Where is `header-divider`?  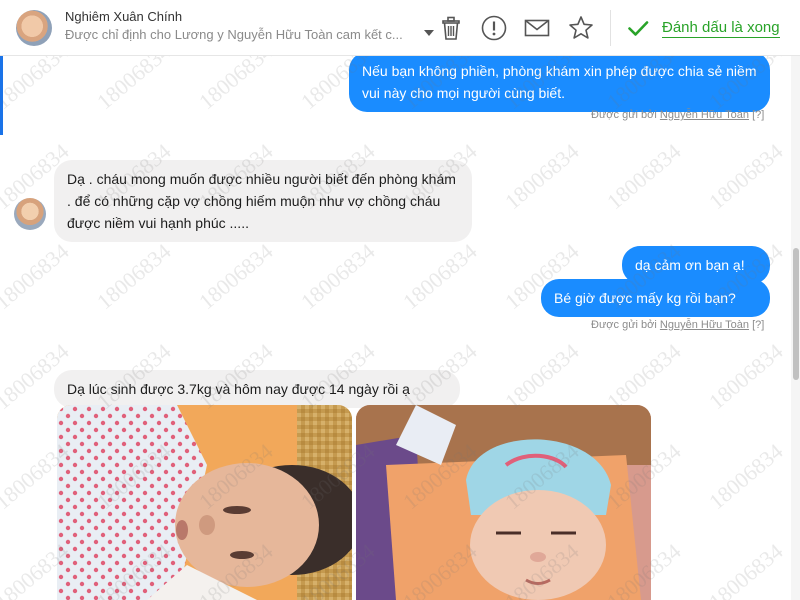 header-divider is located at coordinates (610, 28).